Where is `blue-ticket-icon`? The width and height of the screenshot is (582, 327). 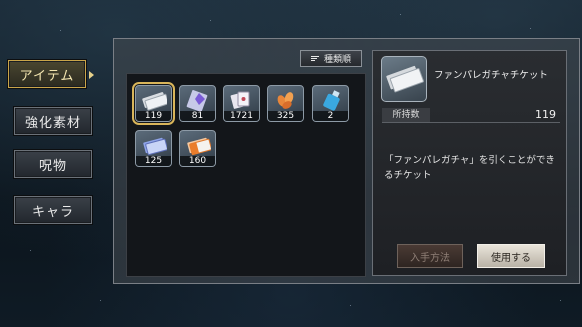 blue-ticket-icon is located at coordinates (155, 146).